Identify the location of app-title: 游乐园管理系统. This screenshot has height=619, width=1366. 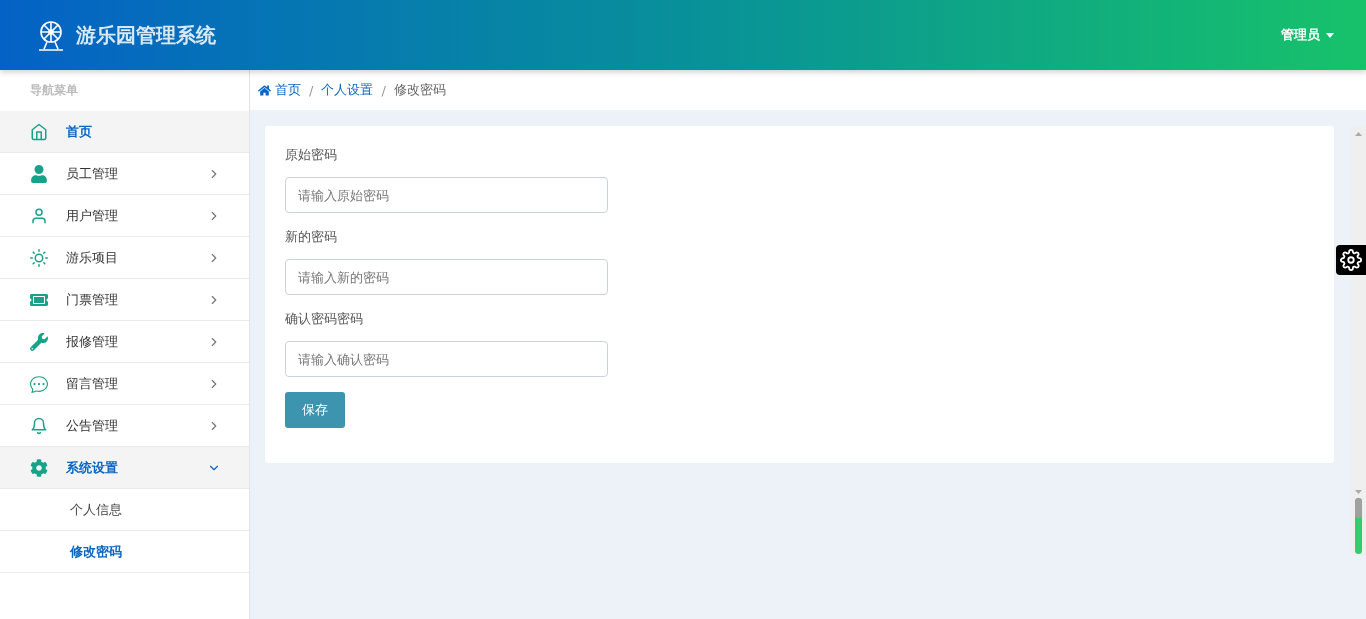
(146, 35).